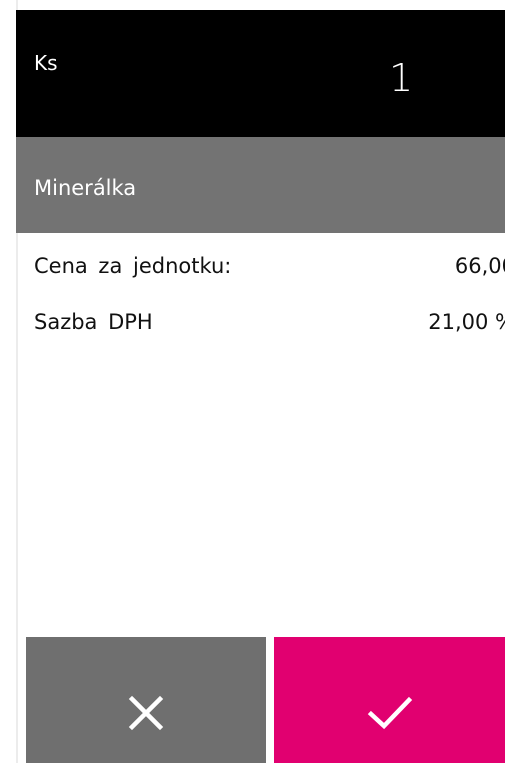  Describe the element at coordinates (93, 322) in the screenshot. I see `vat-rate-label: Sazba DPH` at that location.